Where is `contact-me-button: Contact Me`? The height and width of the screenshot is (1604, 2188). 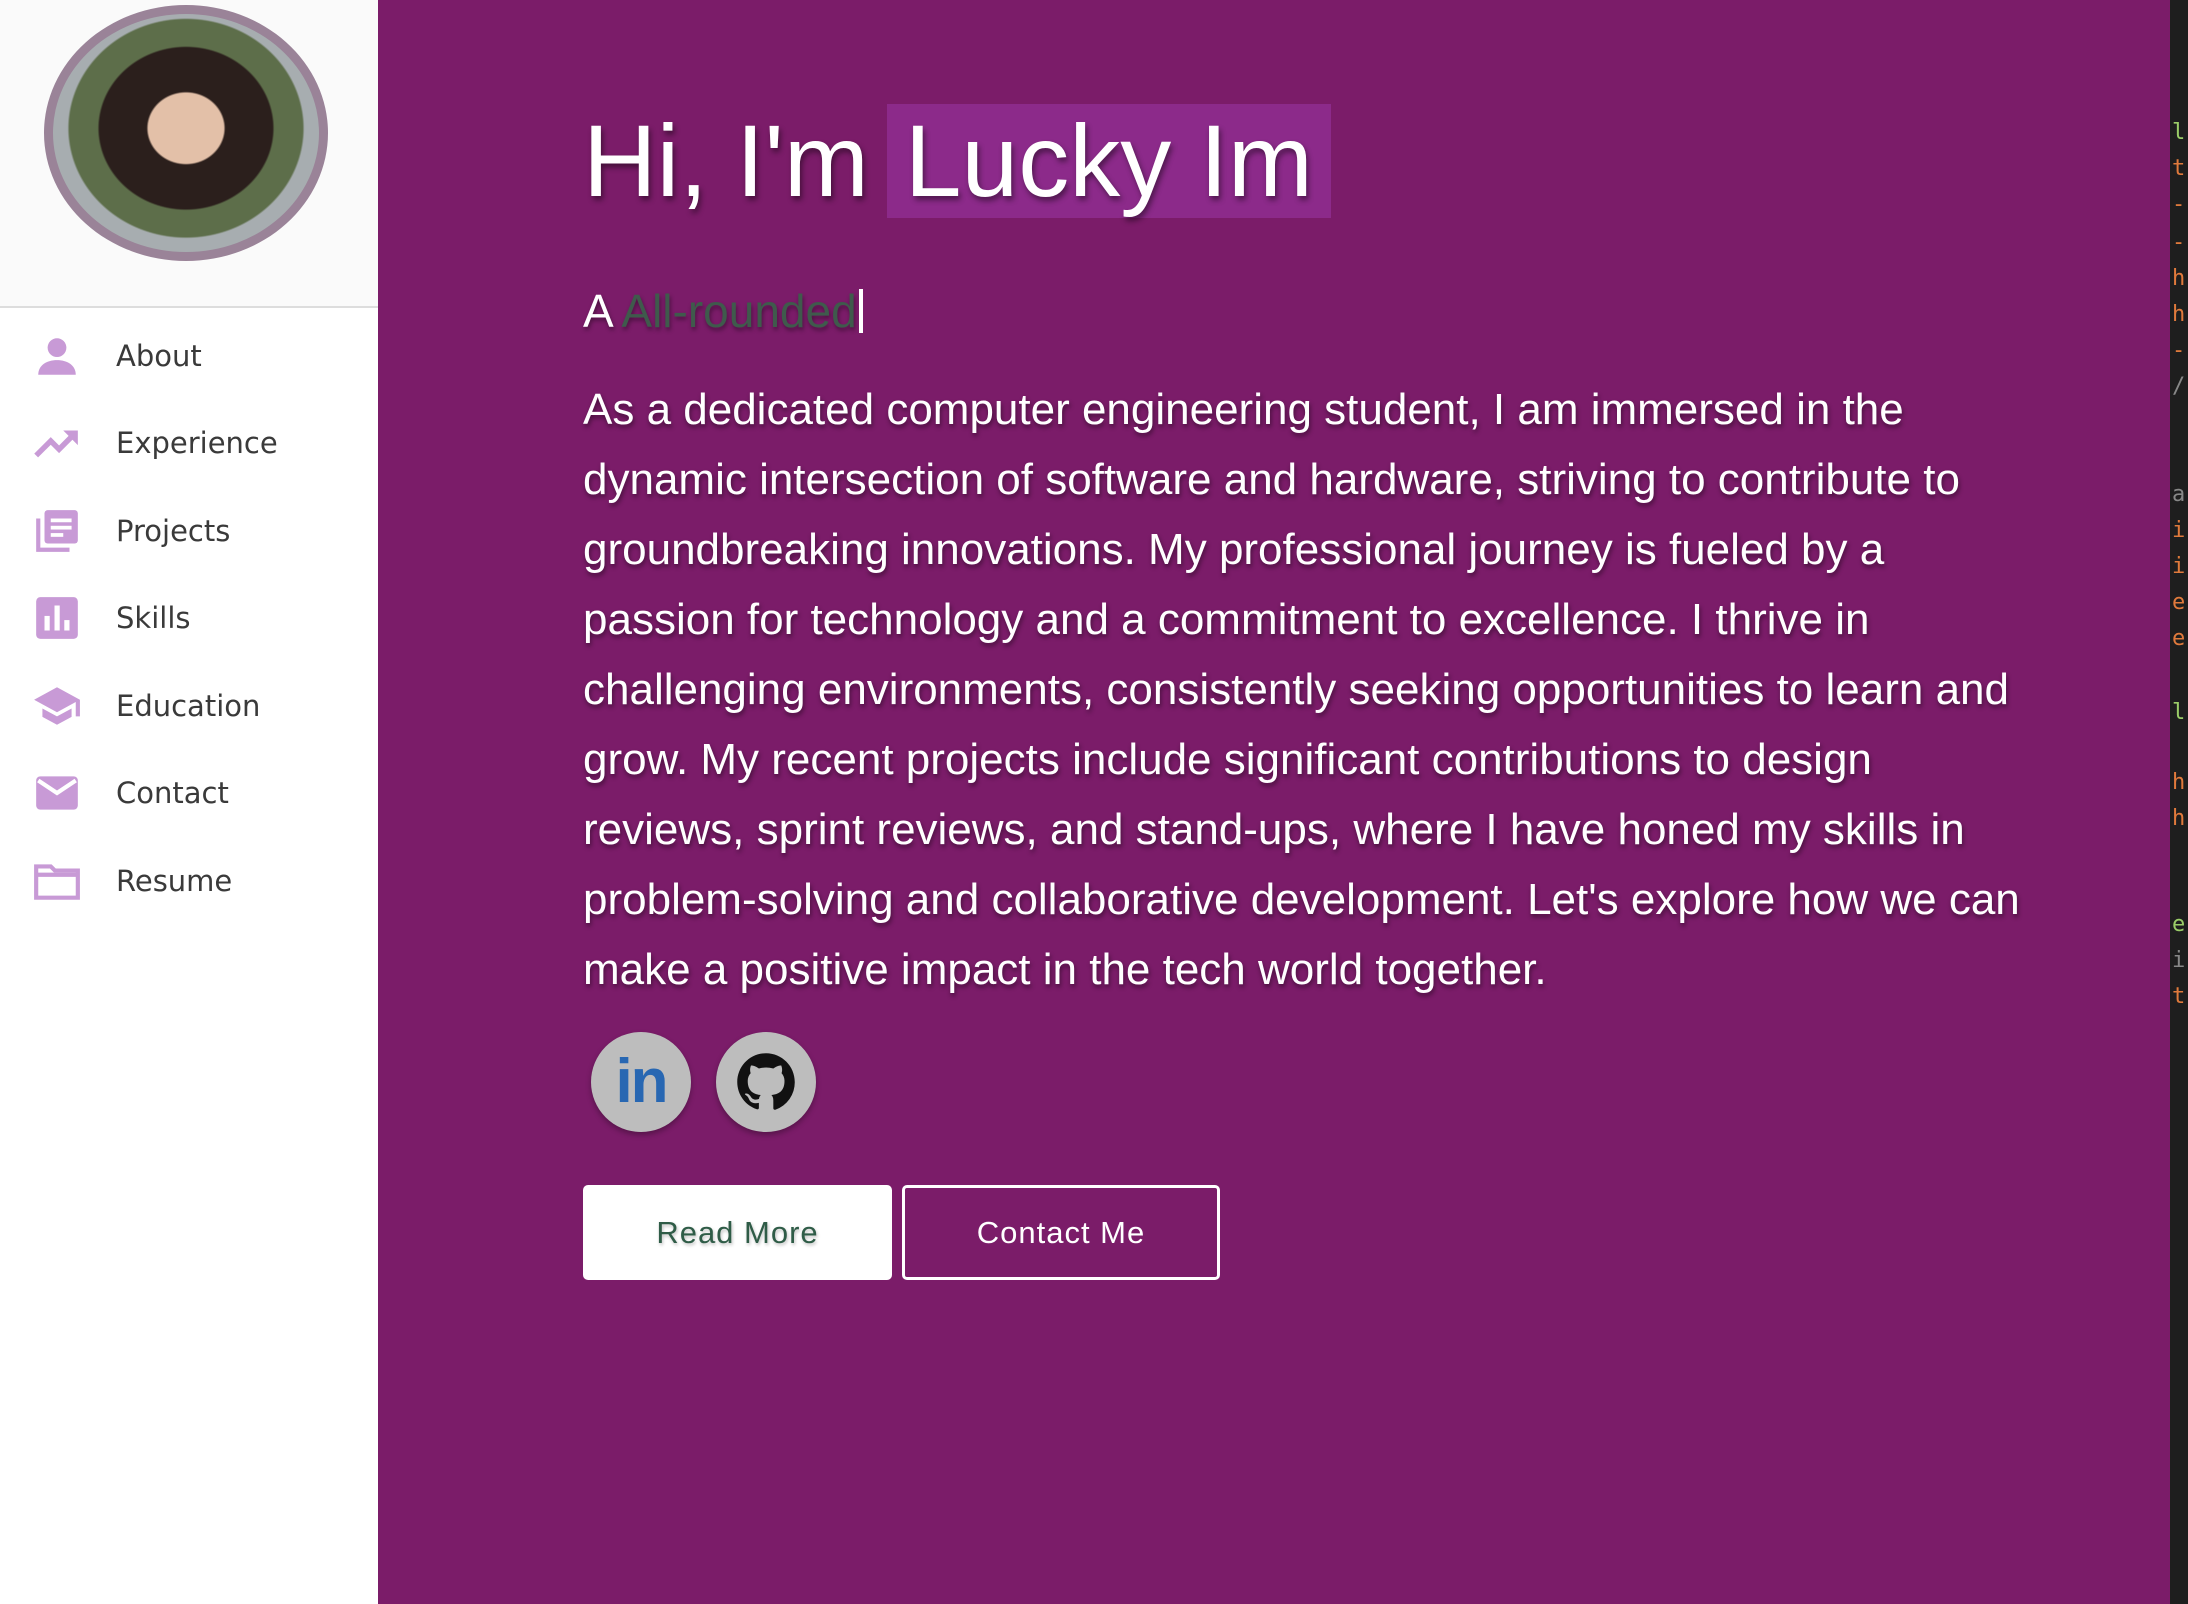 contact-me-button: Contact Me is located at coordinates (1061, 1232).